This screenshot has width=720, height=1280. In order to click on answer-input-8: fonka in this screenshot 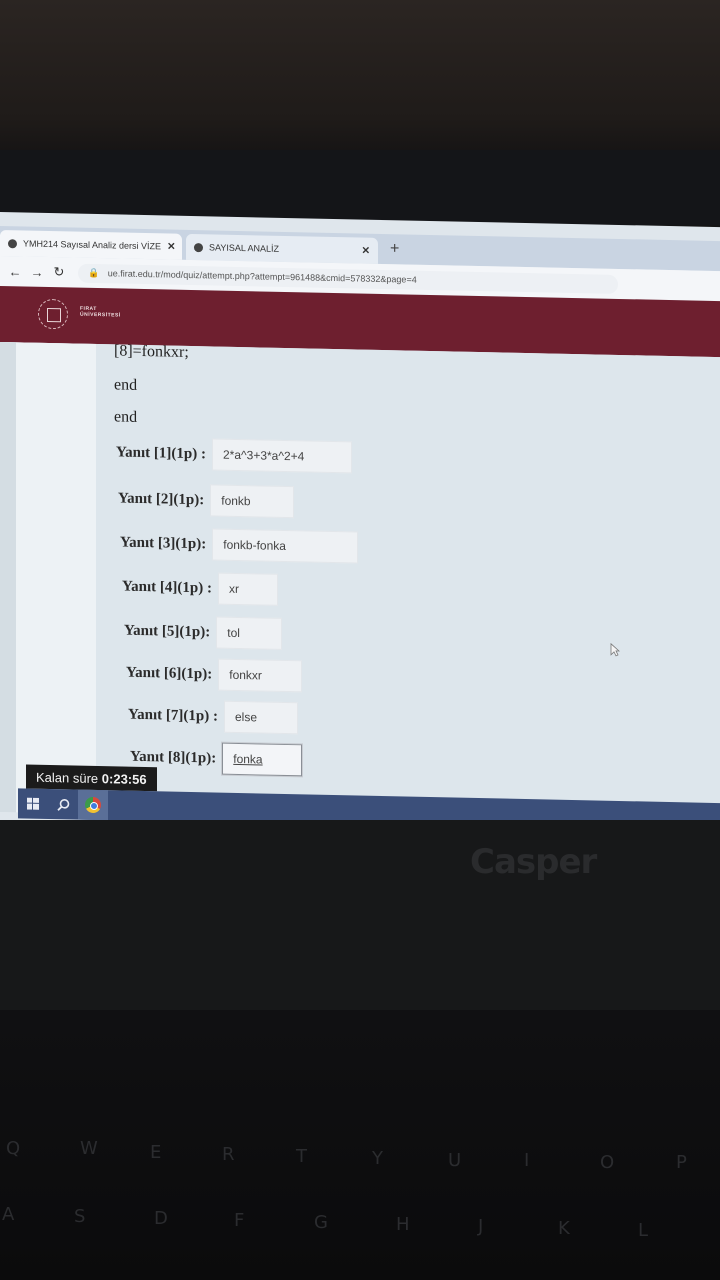, I will do `click(262, 759)`.